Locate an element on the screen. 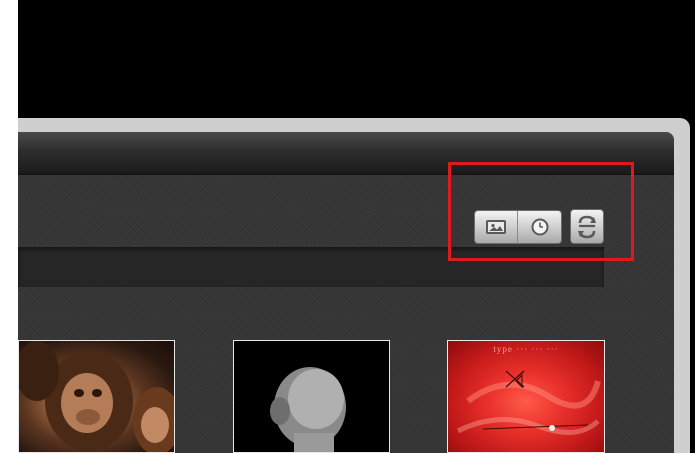 The height and width of the screenshot is (453, 695). view-mode-toggle is located at coordinates (518, 227).